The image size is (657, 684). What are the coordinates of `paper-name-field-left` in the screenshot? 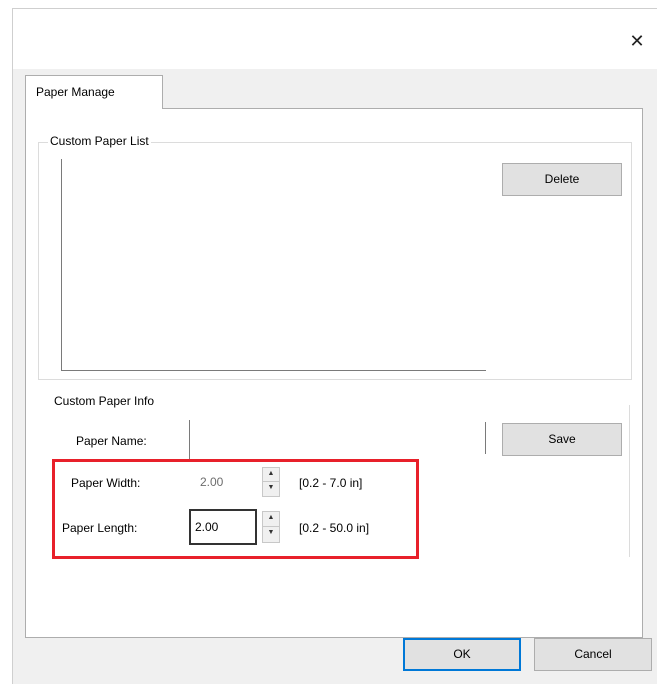 It's located at (189, 440).